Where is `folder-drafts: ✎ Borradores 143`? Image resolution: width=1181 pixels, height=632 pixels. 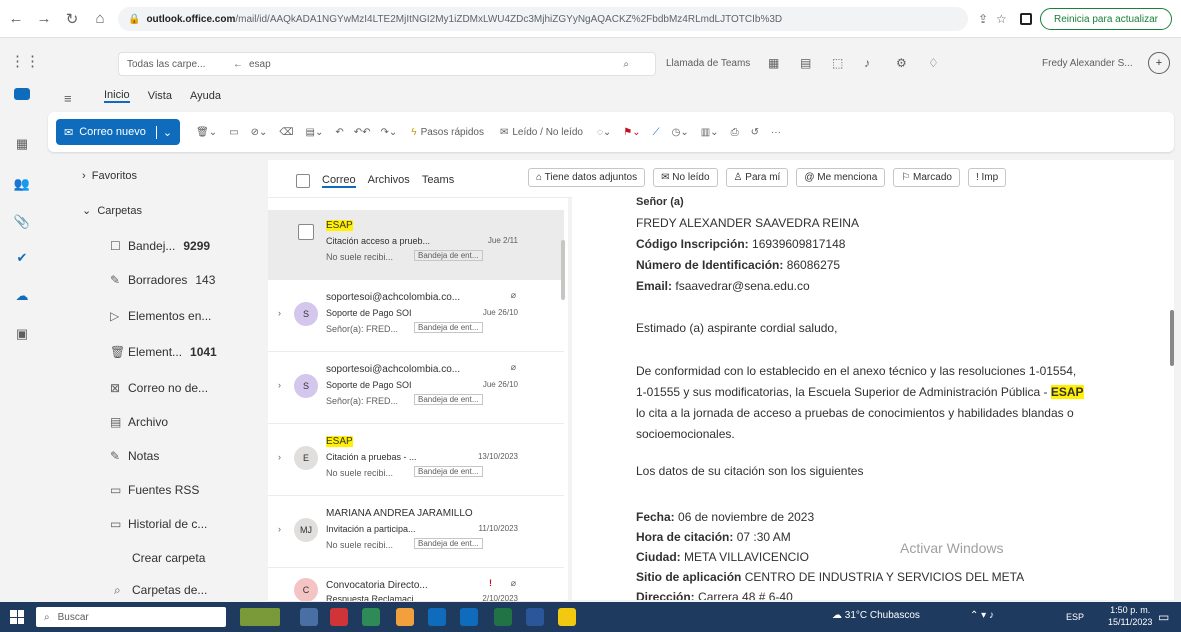 folder-drafts: ✎ Borradores 143 is located at coordinates (162, 280).